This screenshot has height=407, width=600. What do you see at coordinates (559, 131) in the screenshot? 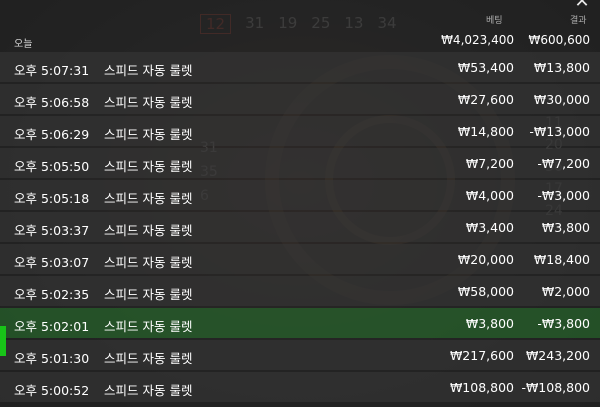
I see `history-result: -₩13,000` at bounding box center [559, 131].